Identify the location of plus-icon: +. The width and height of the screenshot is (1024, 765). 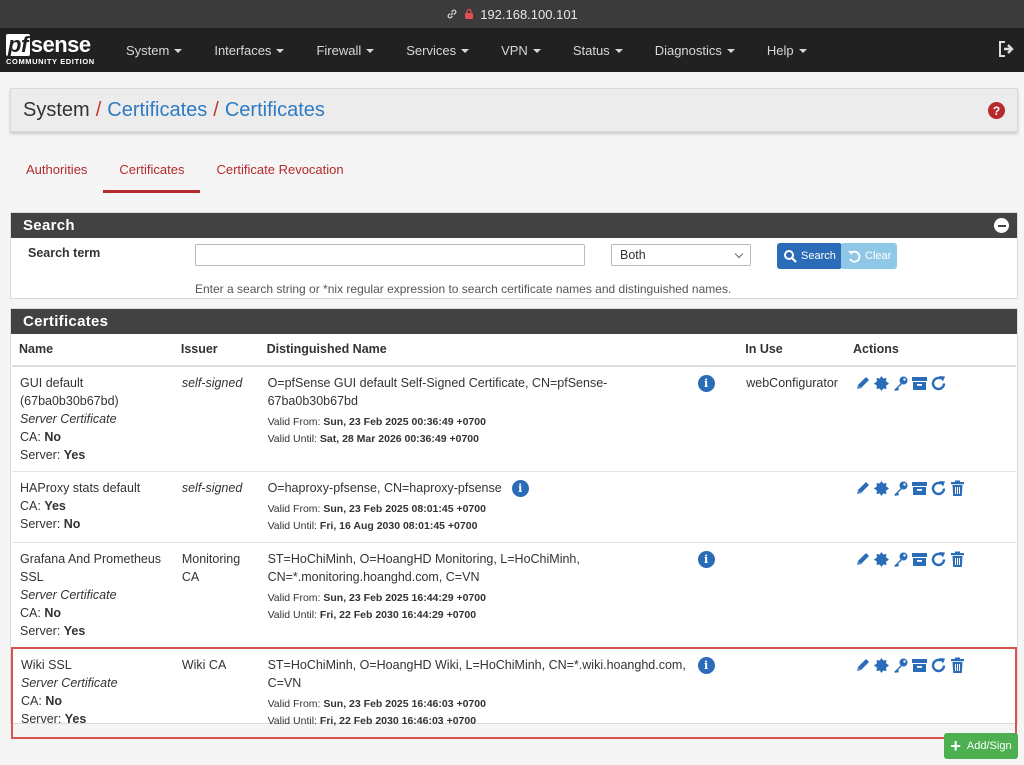
(955, 746).